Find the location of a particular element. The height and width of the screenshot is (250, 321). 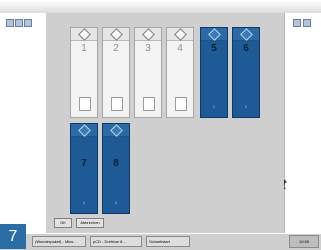

slot-7: 7 3 is located at coordinates (84, 168).